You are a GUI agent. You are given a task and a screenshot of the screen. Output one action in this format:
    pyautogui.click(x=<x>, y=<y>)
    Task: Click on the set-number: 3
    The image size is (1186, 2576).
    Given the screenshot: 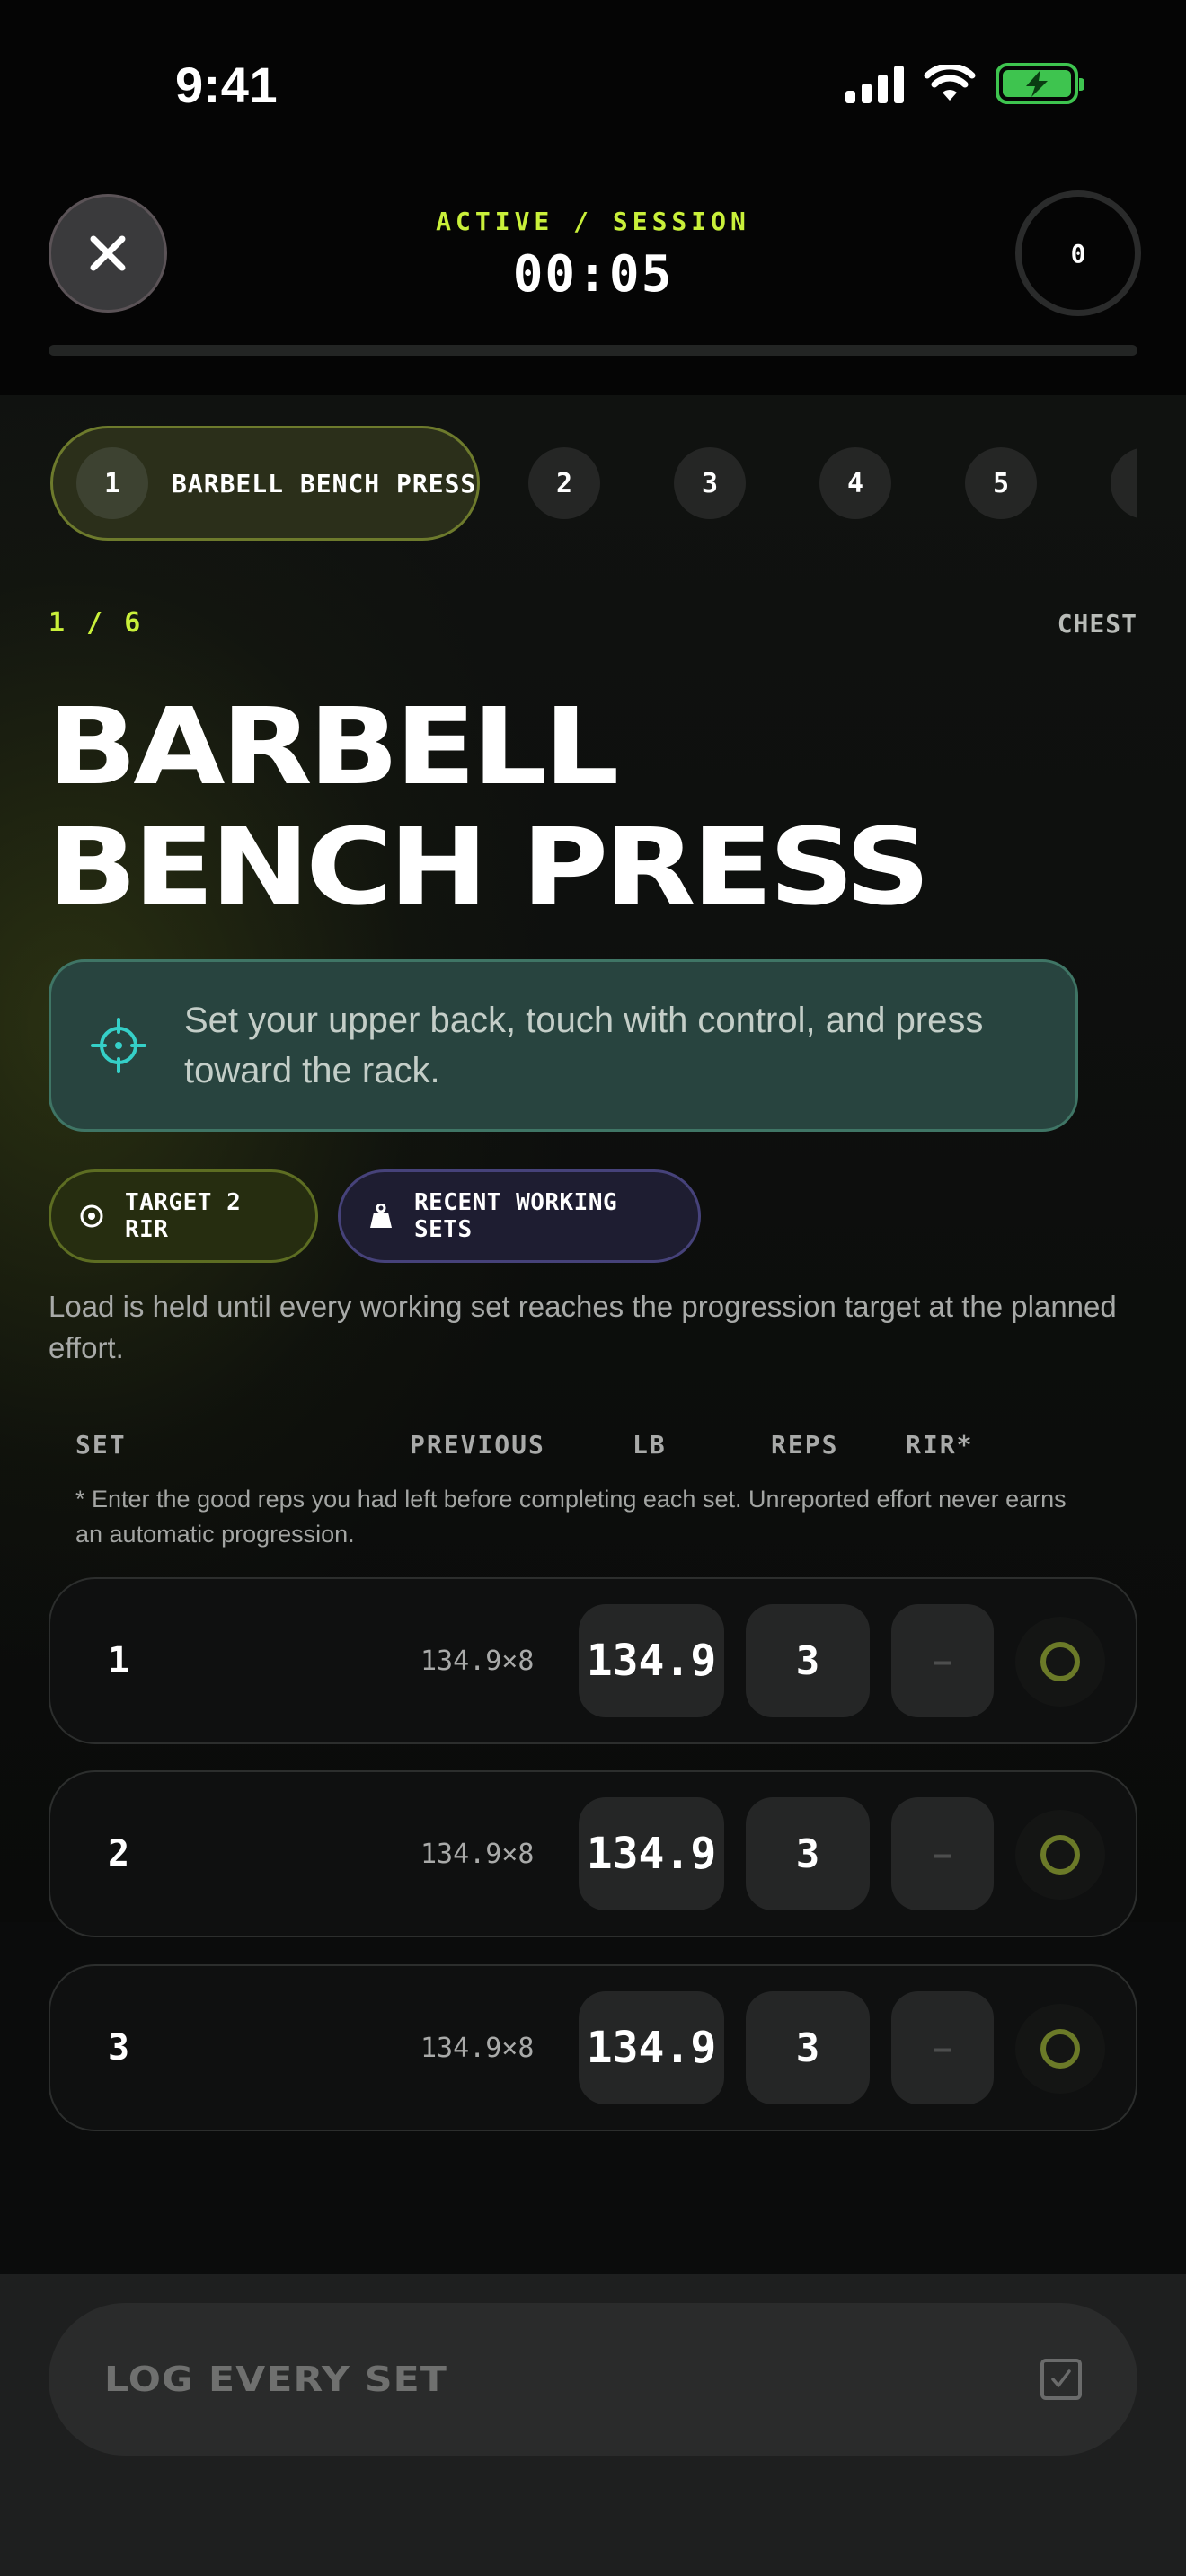 What is the action you would take?
    pyautogui.click(x=119, y=2048)
    